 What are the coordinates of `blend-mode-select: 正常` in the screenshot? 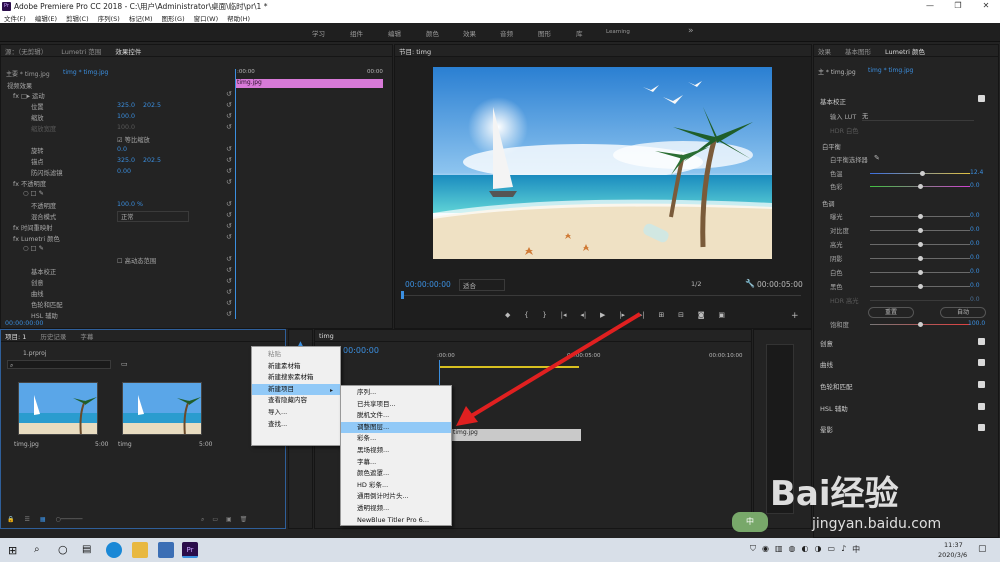 It's located at (153, 216).